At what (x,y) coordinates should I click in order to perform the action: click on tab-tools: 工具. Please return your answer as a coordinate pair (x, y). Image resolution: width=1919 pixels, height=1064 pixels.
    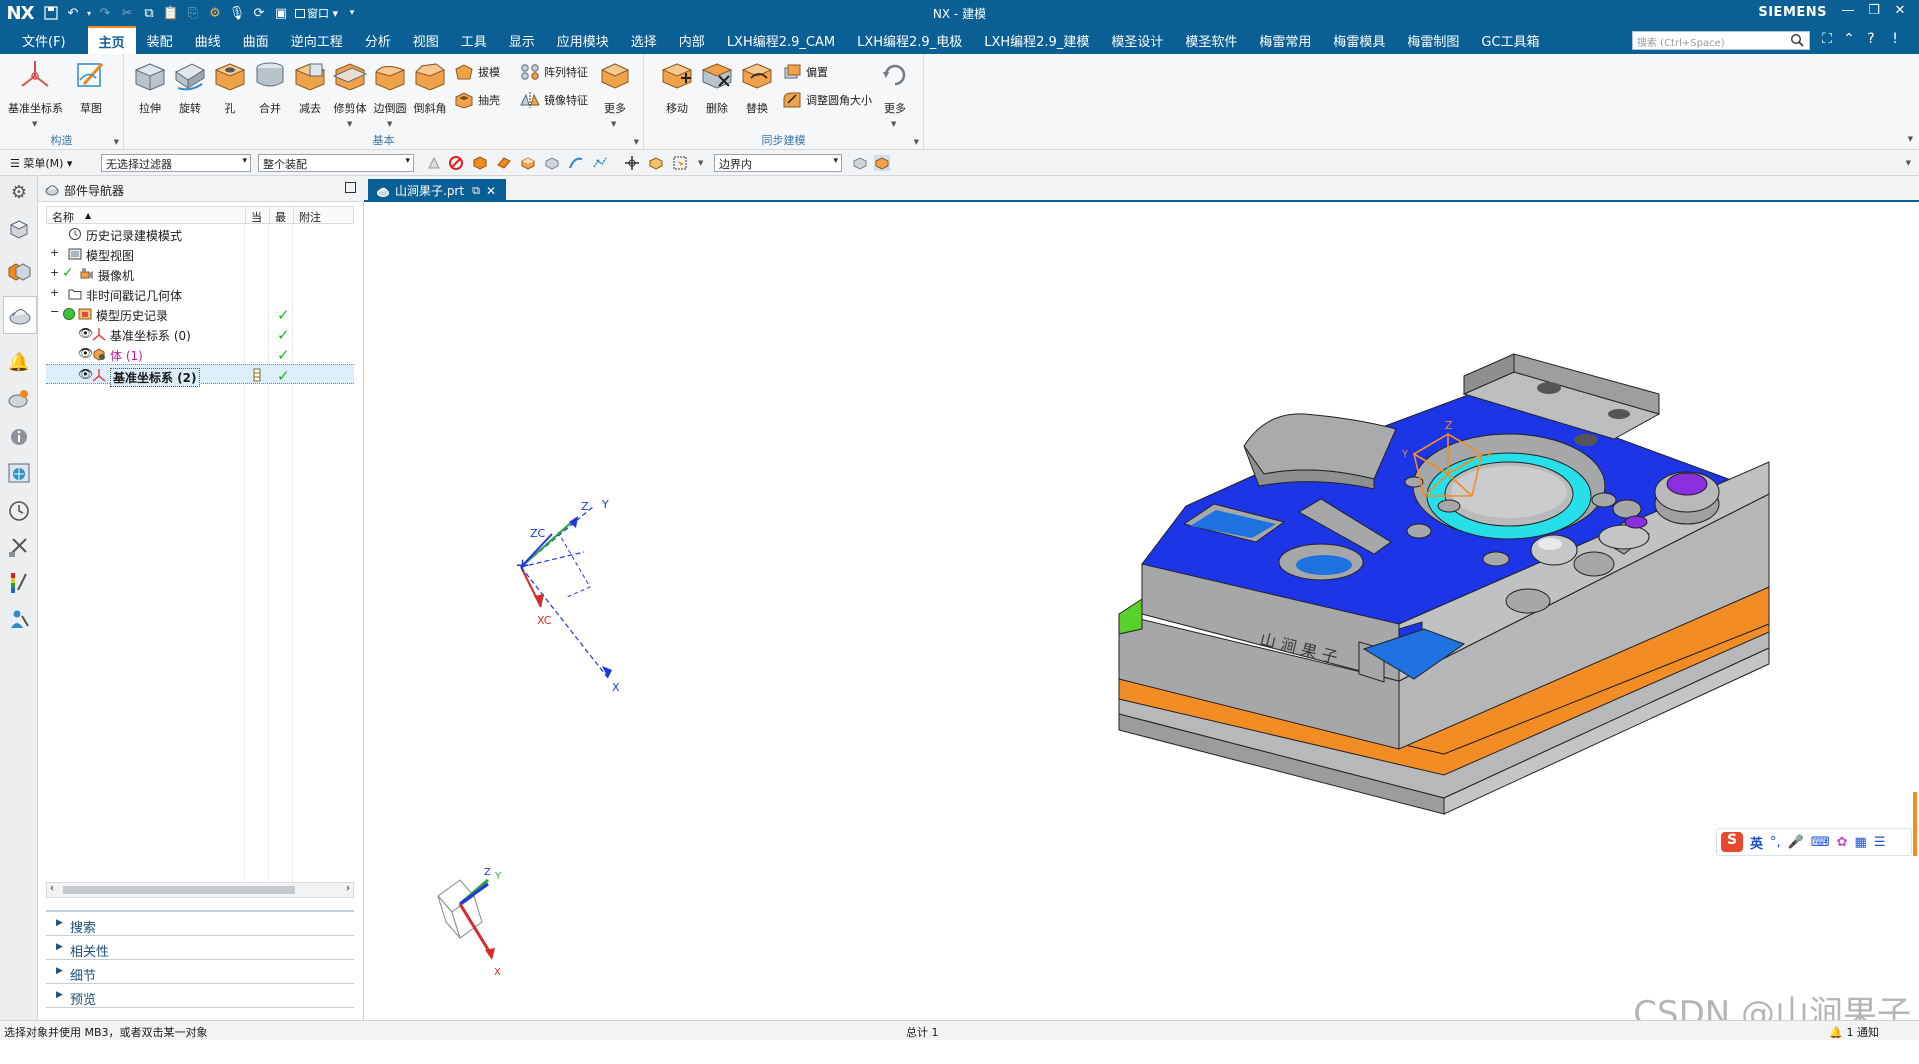
    Looking at the image, I should click on (474, 40).